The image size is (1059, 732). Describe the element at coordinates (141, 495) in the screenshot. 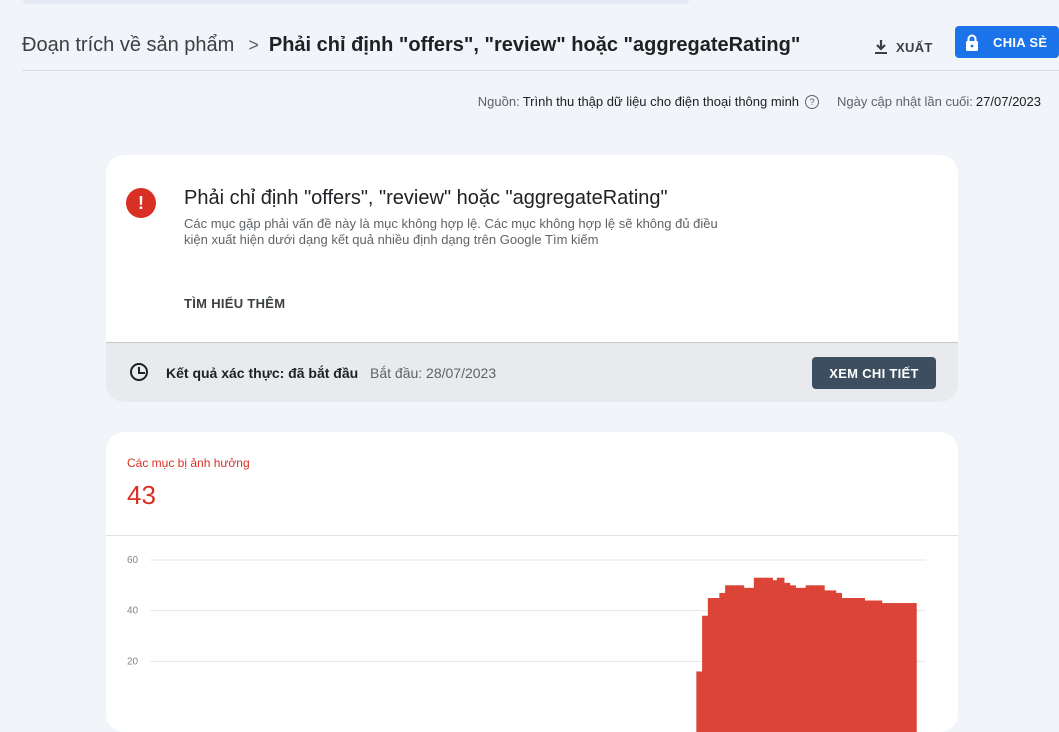

I see `affected-items-count: 43` at that location.